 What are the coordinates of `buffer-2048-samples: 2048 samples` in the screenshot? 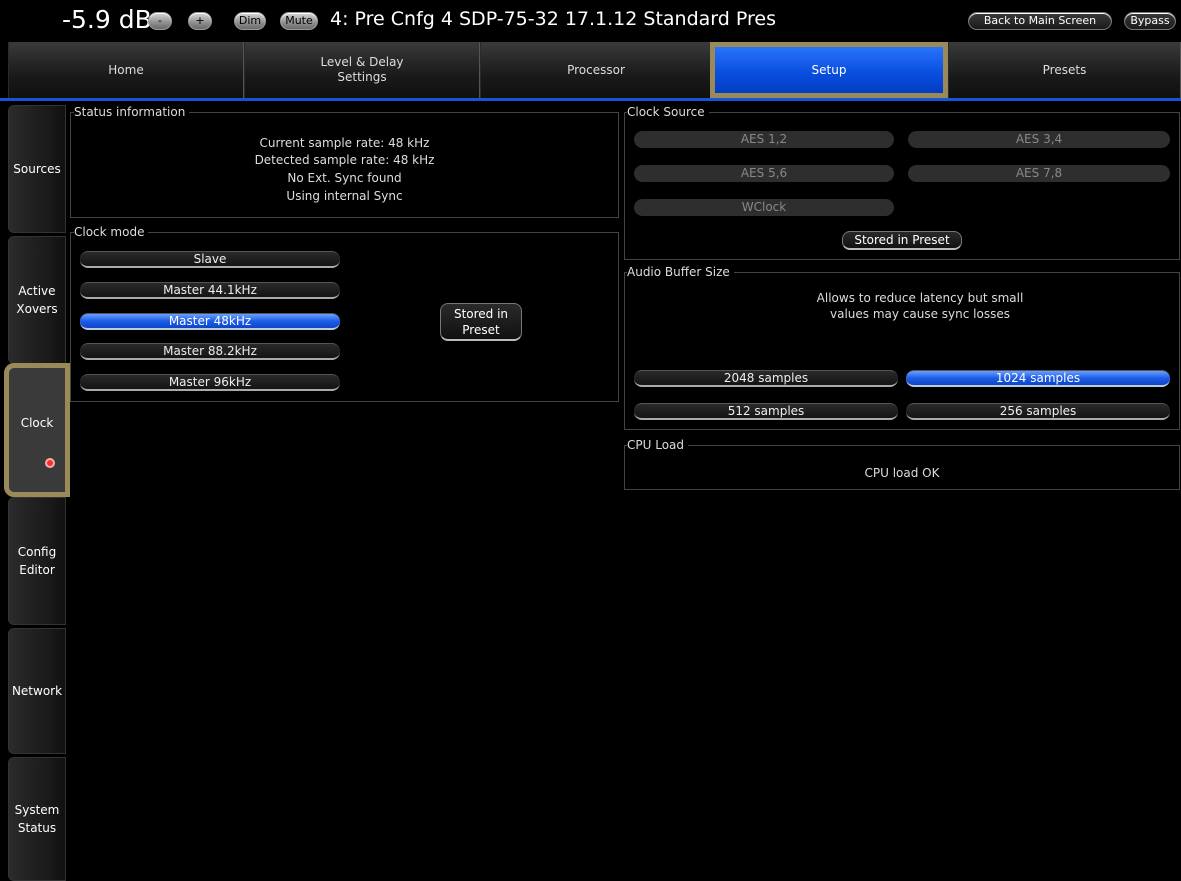 It's located at (766, 378).